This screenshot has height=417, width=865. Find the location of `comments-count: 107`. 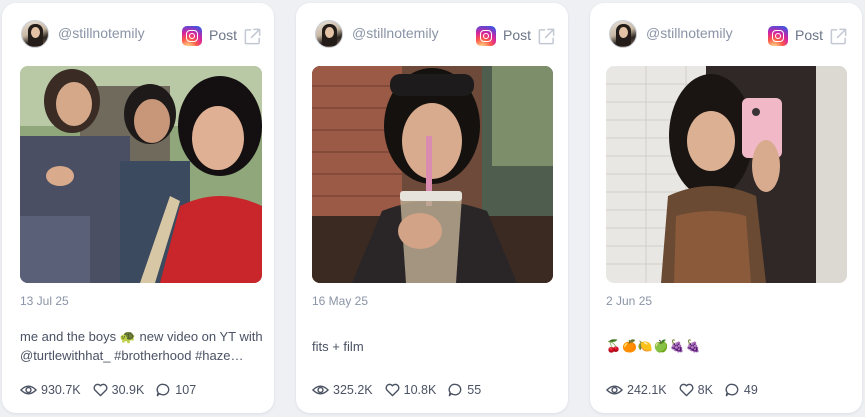

comments-count: 107 is located at coordinates (186, 390).